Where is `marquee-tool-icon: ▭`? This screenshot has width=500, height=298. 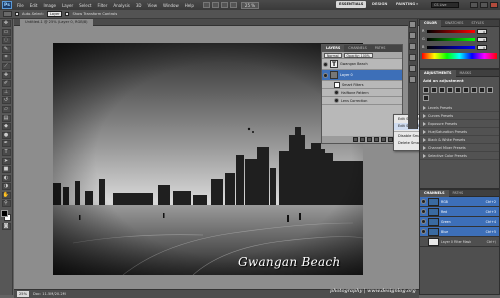
marquee-tool-icon: ▭ is located at coordinates (6, 32).